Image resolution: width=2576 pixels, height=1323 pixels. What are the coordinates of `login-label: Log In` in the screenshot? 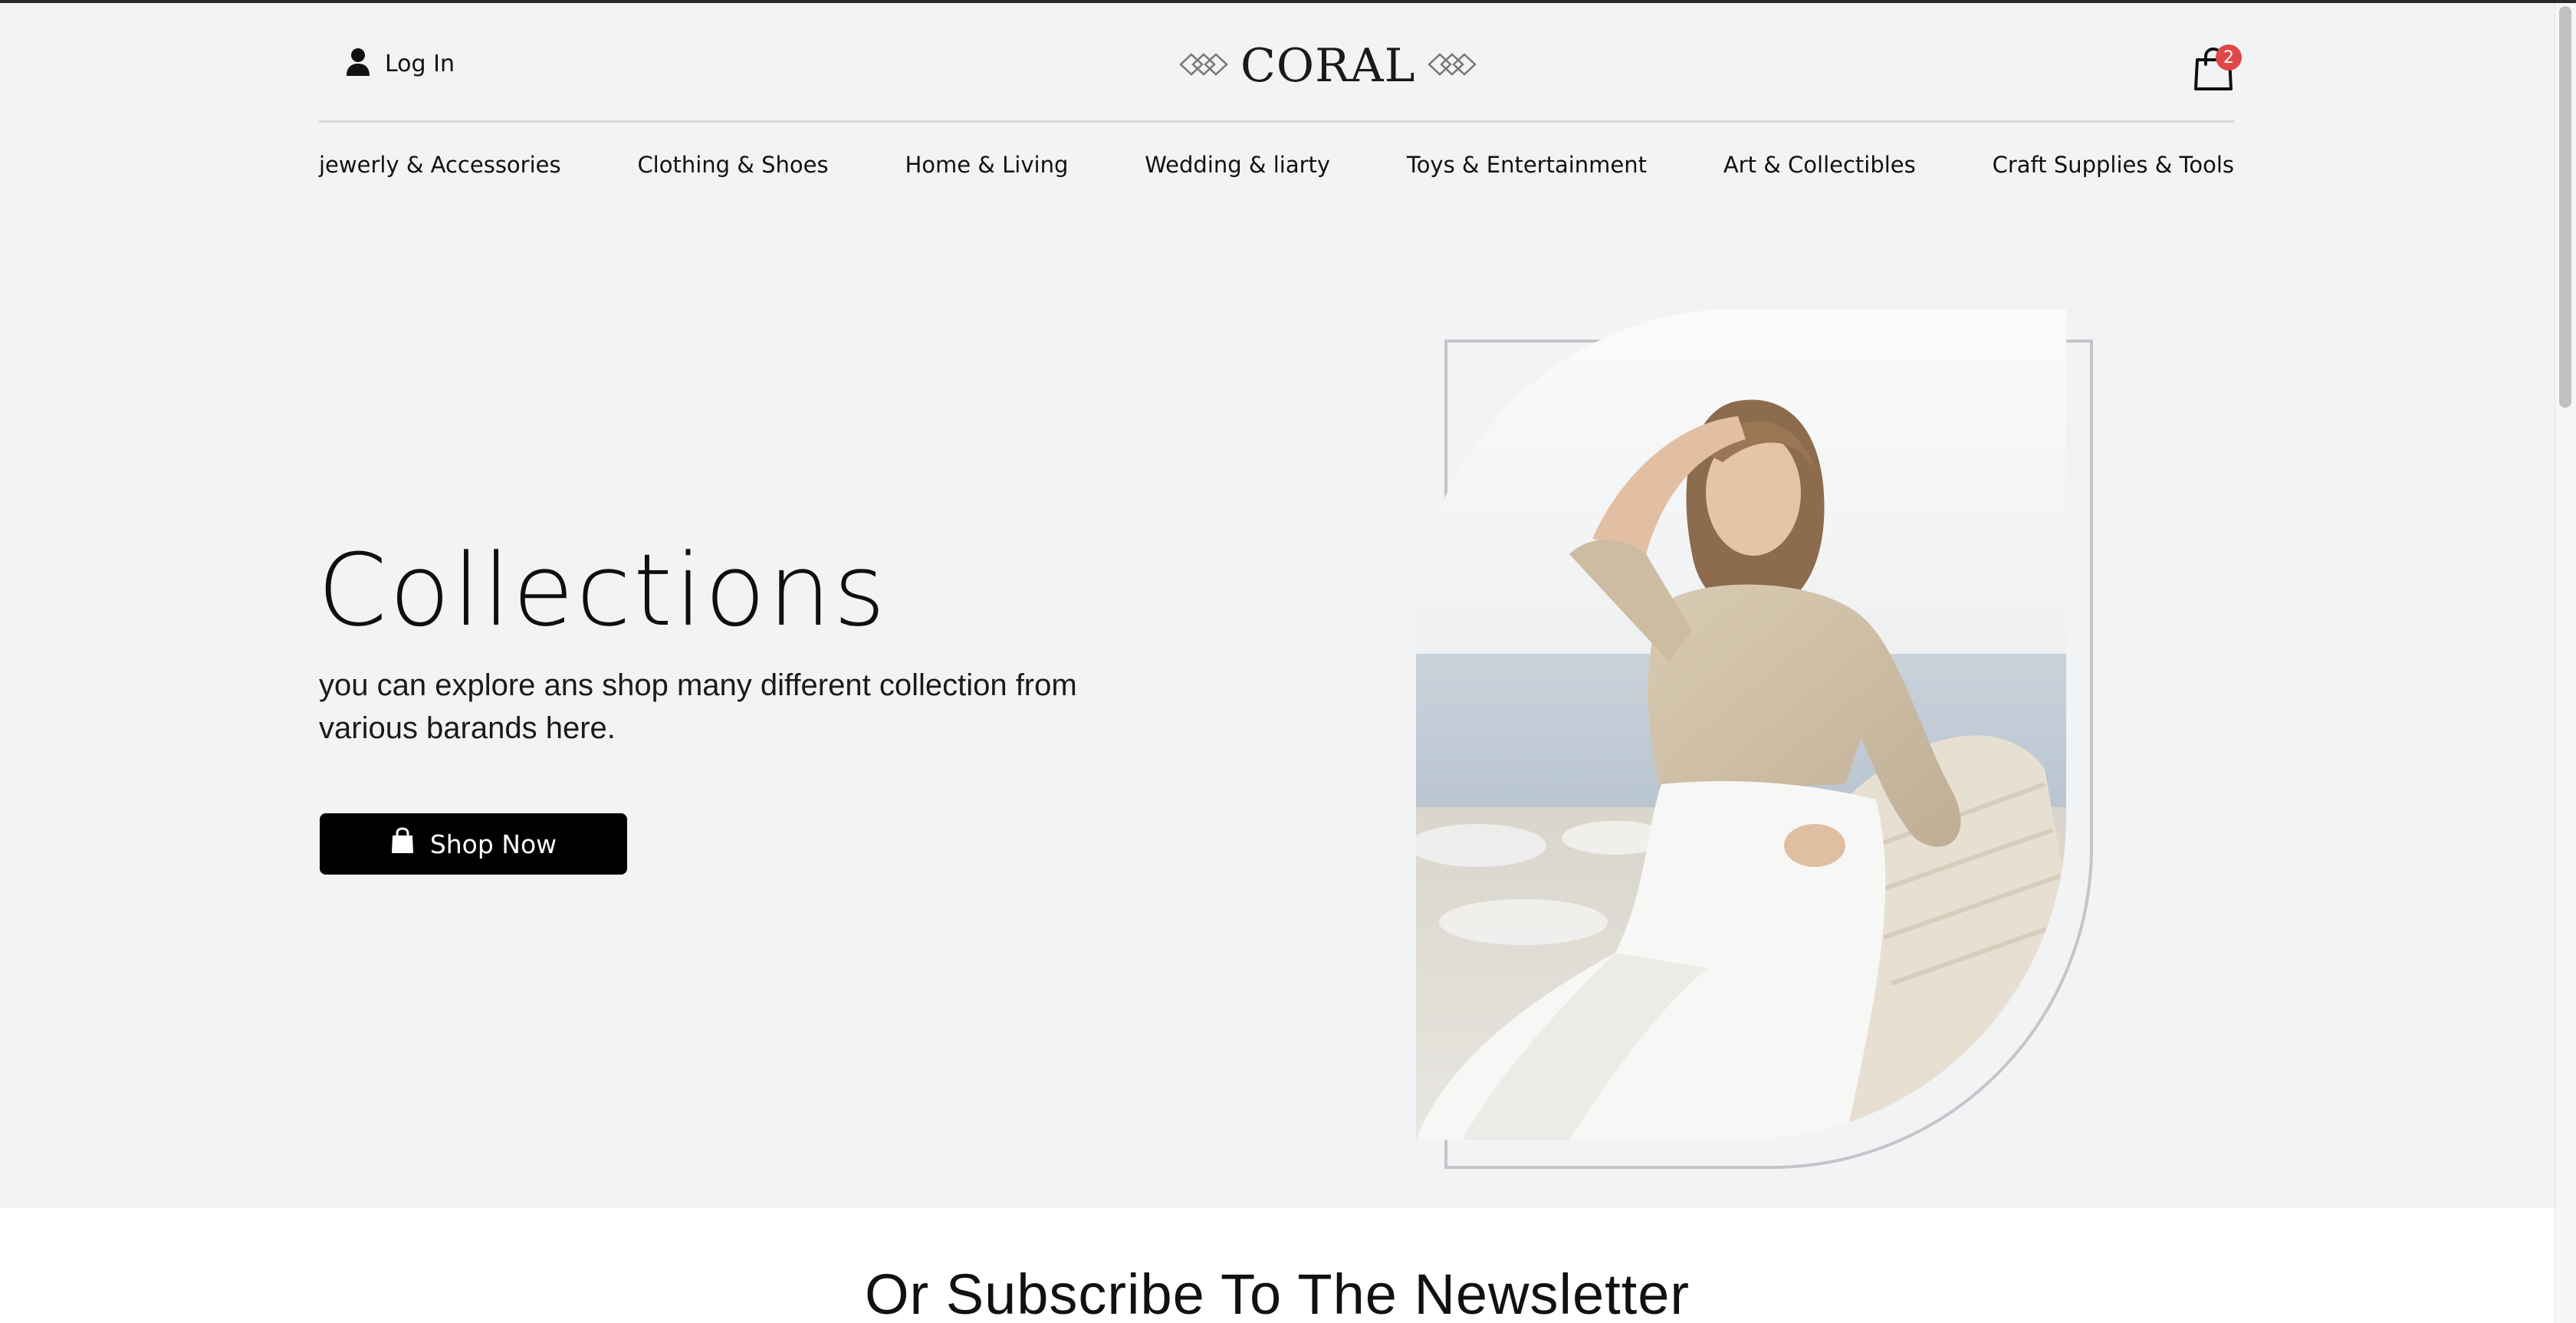 It's located at (420, 63).